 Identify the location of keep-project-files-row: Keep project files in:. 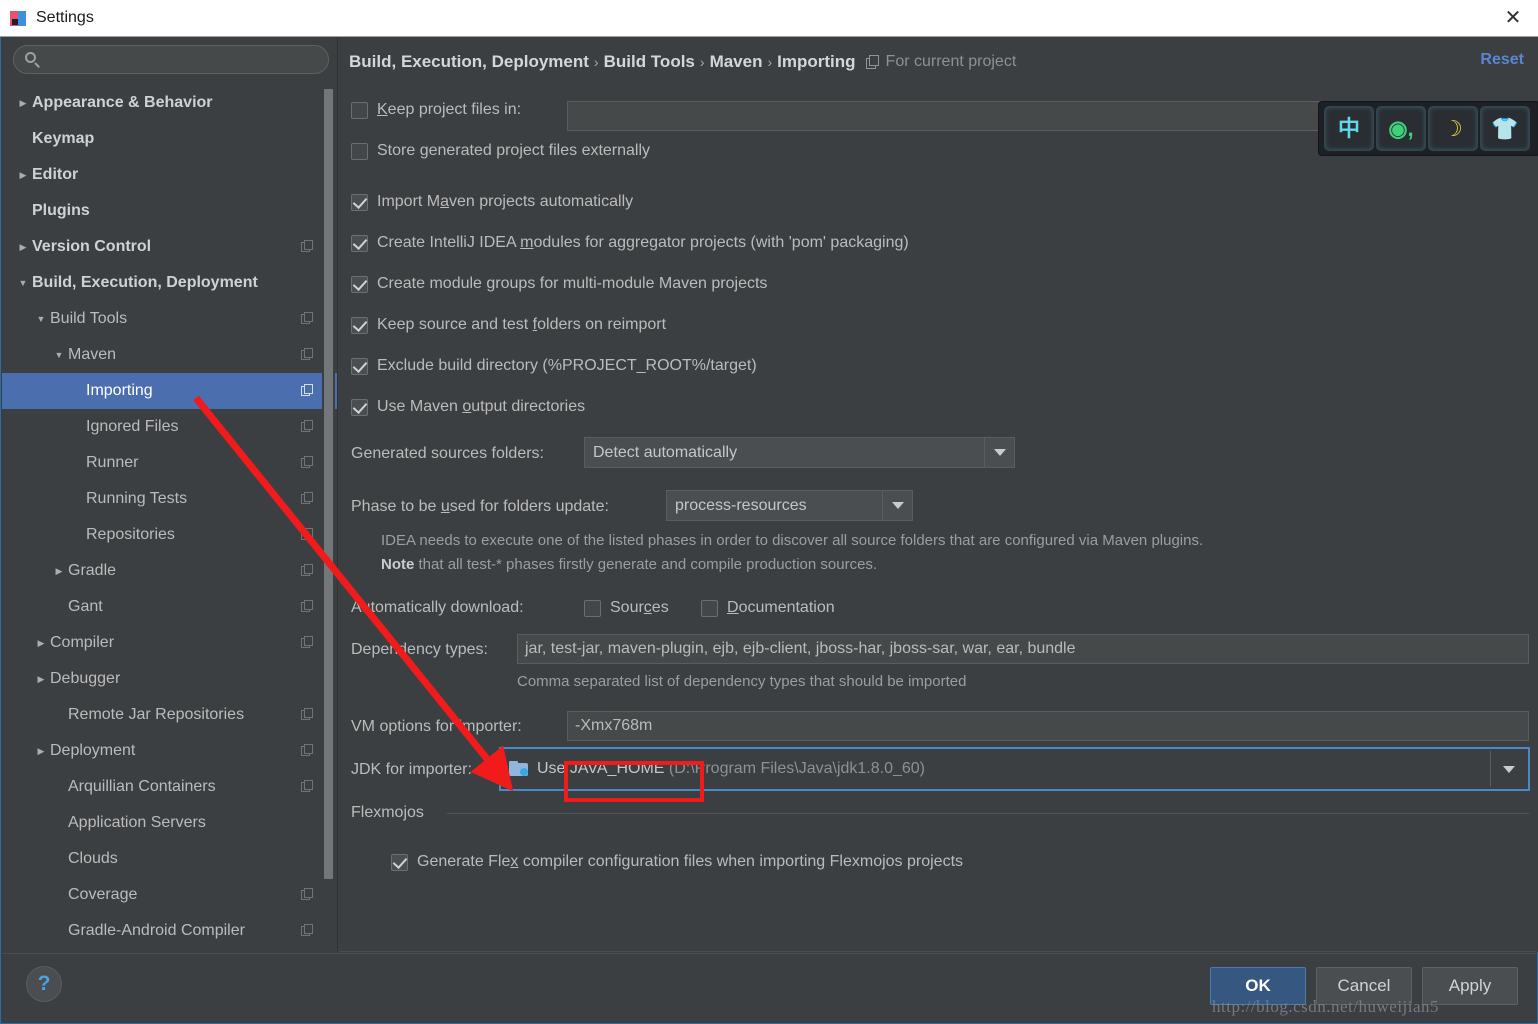
(436, 110).